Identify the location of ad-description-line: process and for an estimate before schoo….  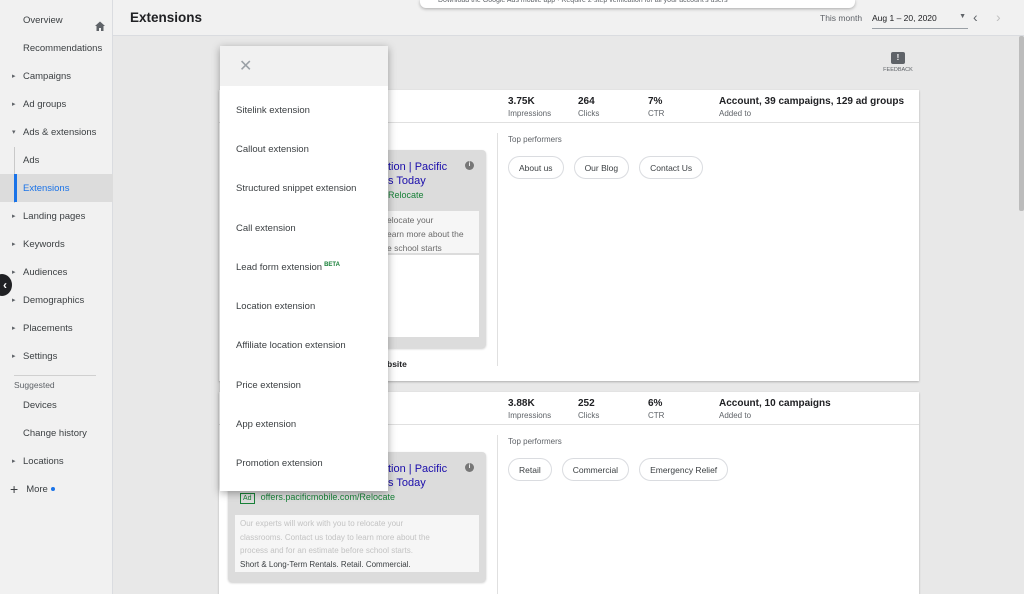
(326, 550).